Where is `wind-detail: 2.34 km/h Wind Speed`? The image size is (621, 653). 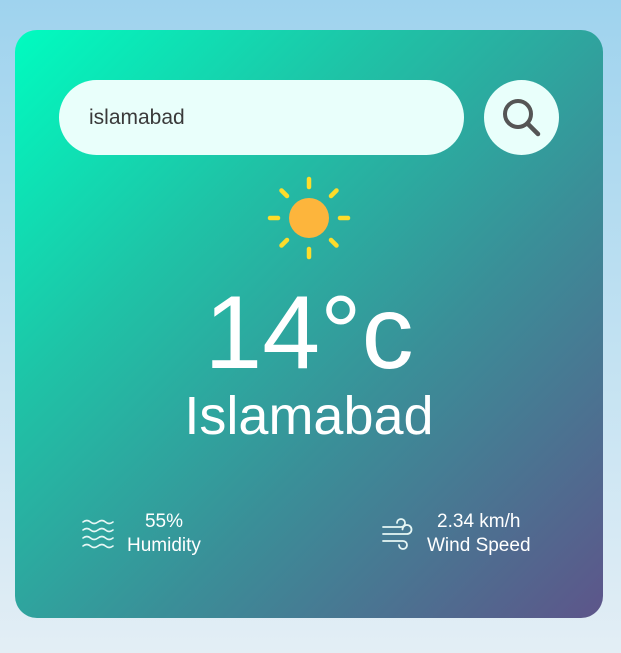 wind-detail: 2.34 km/h Wind Speed is located at coordinates (456, 534).